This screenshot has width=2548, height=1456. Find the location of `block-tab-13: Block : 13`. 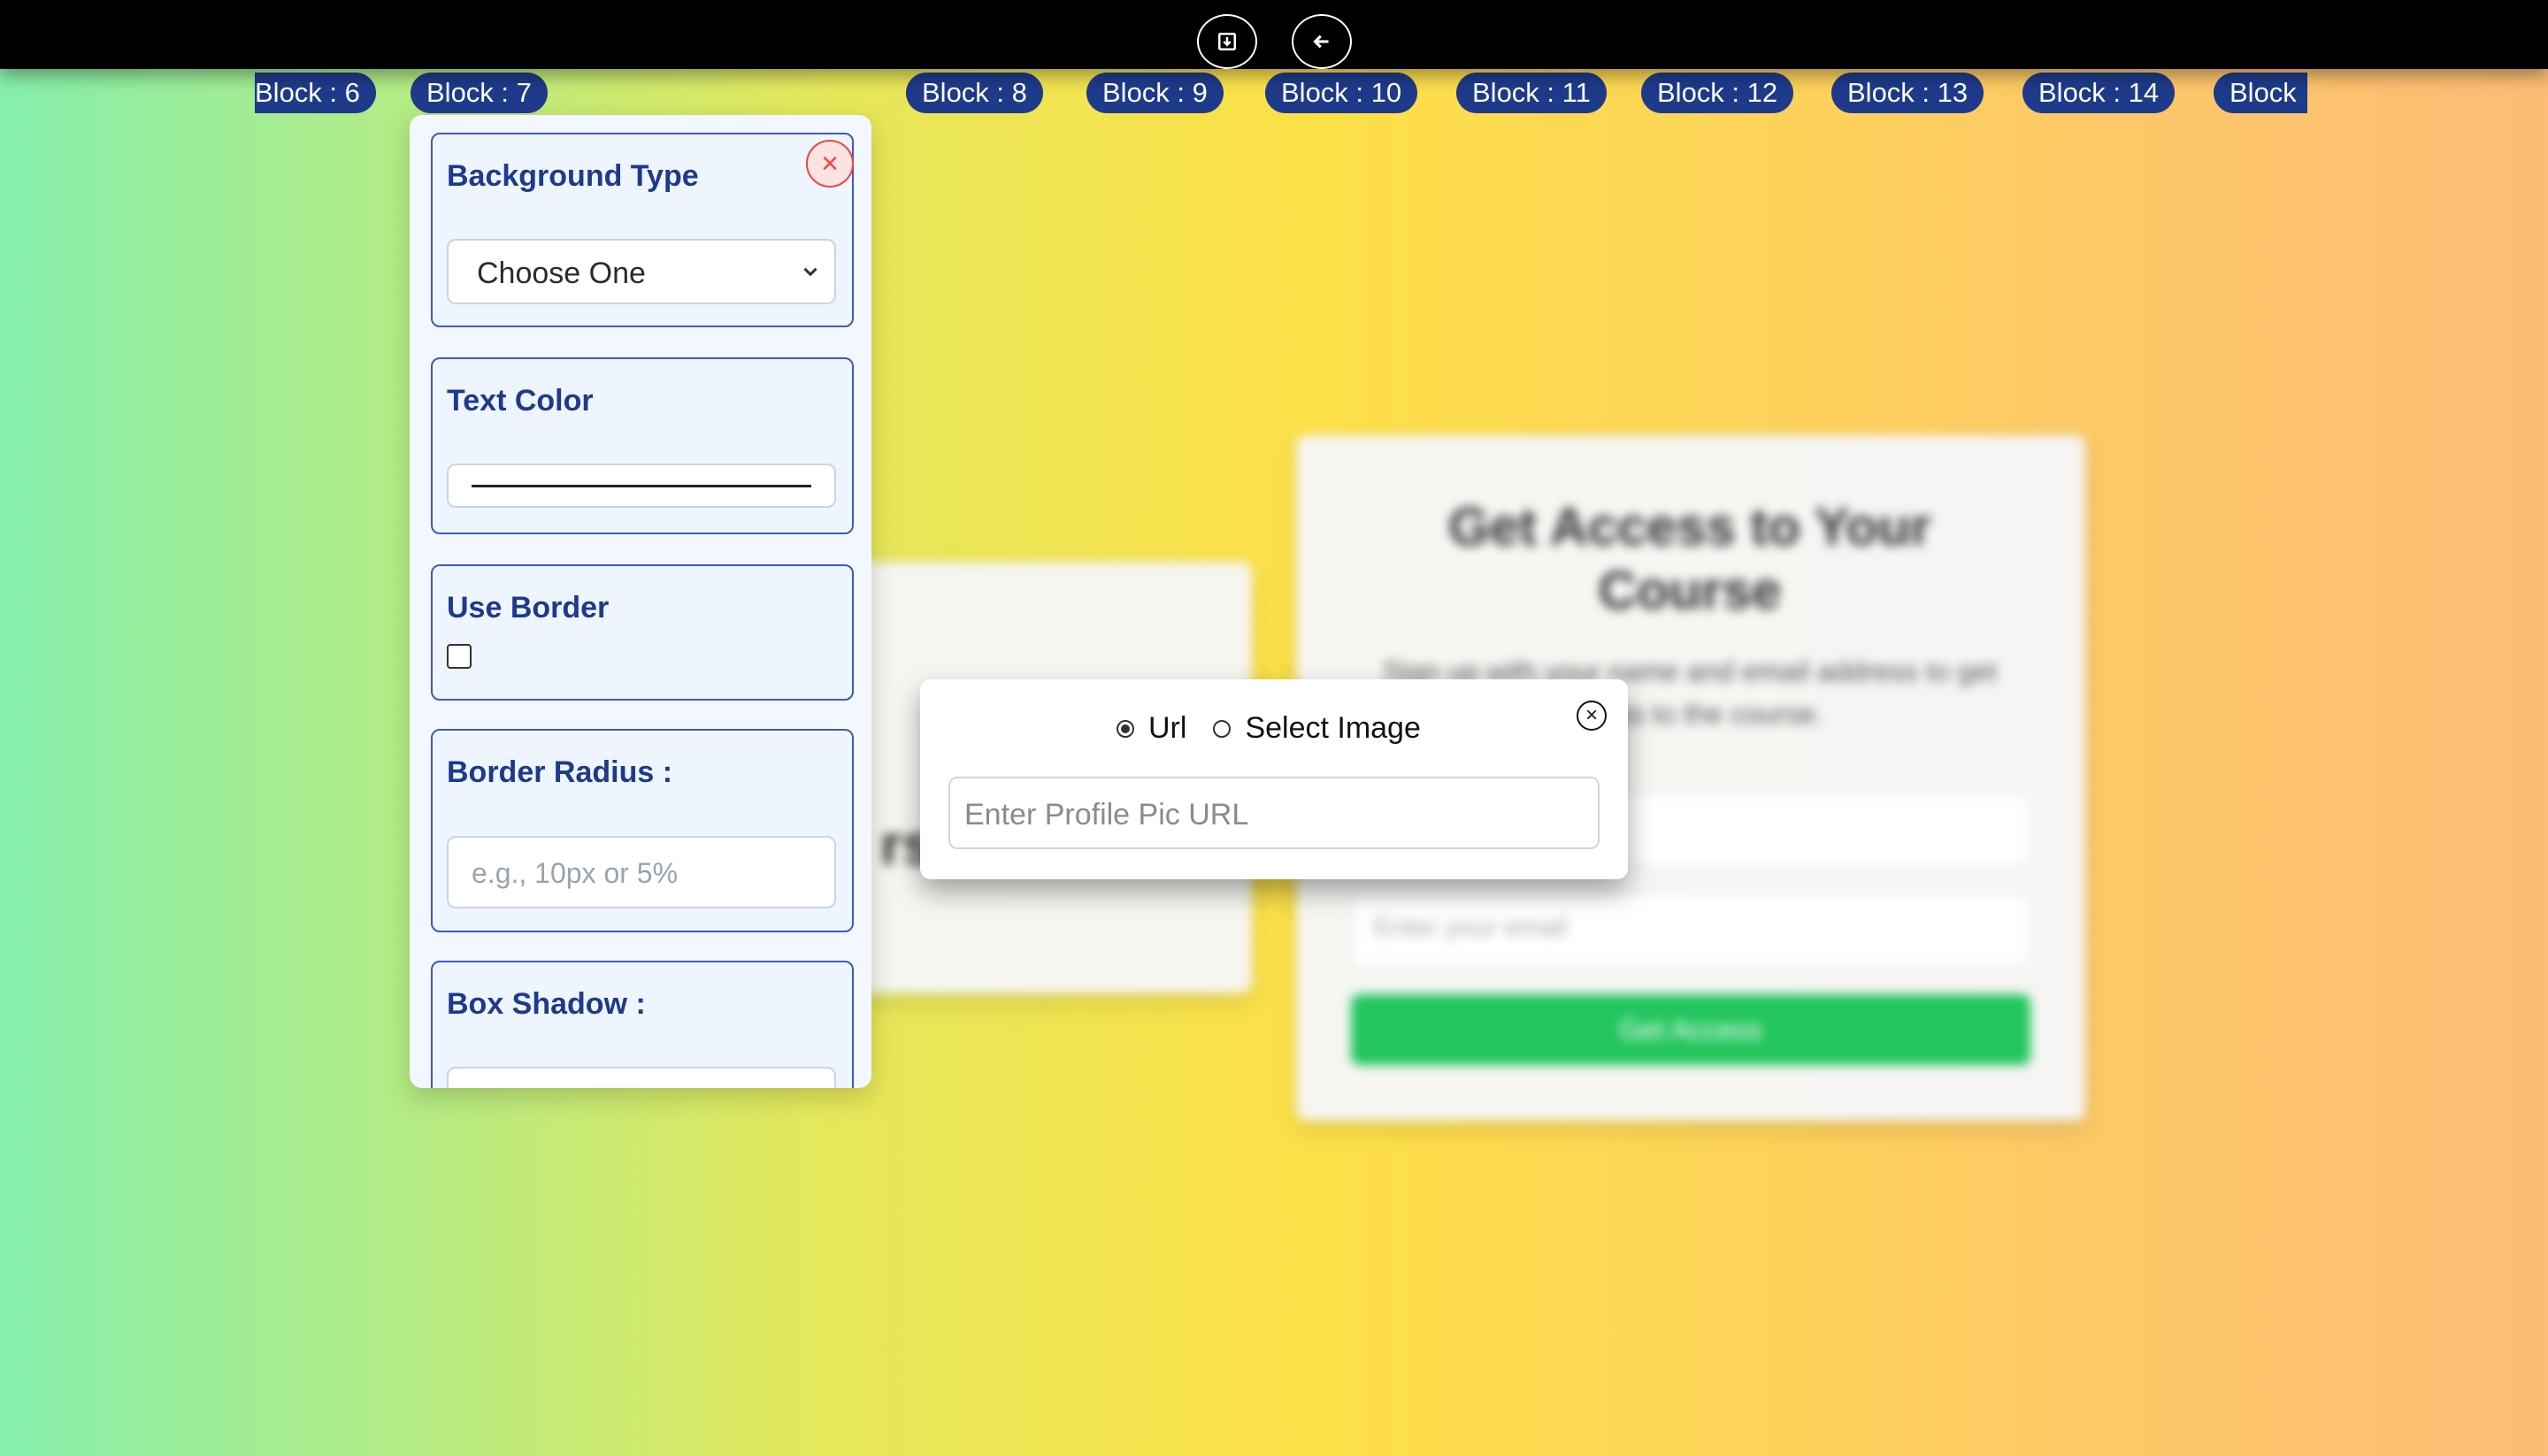

block-tab-13: Block : 13 is located at coordinates (1908, 93).